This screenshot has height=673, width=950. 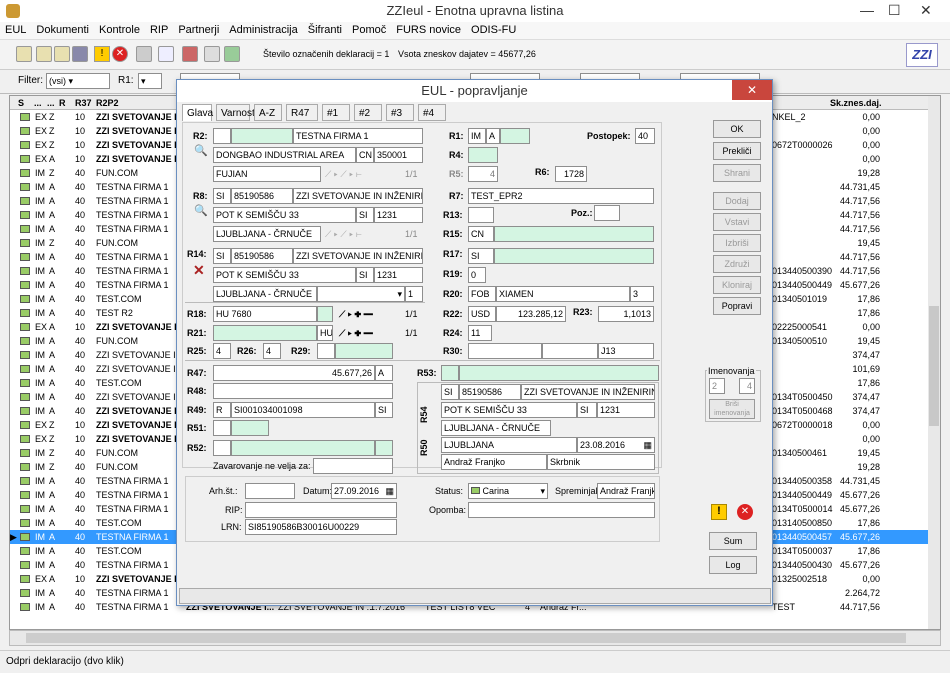 I want to click on r23-value: 1,1013, so click(x=626, y=314).